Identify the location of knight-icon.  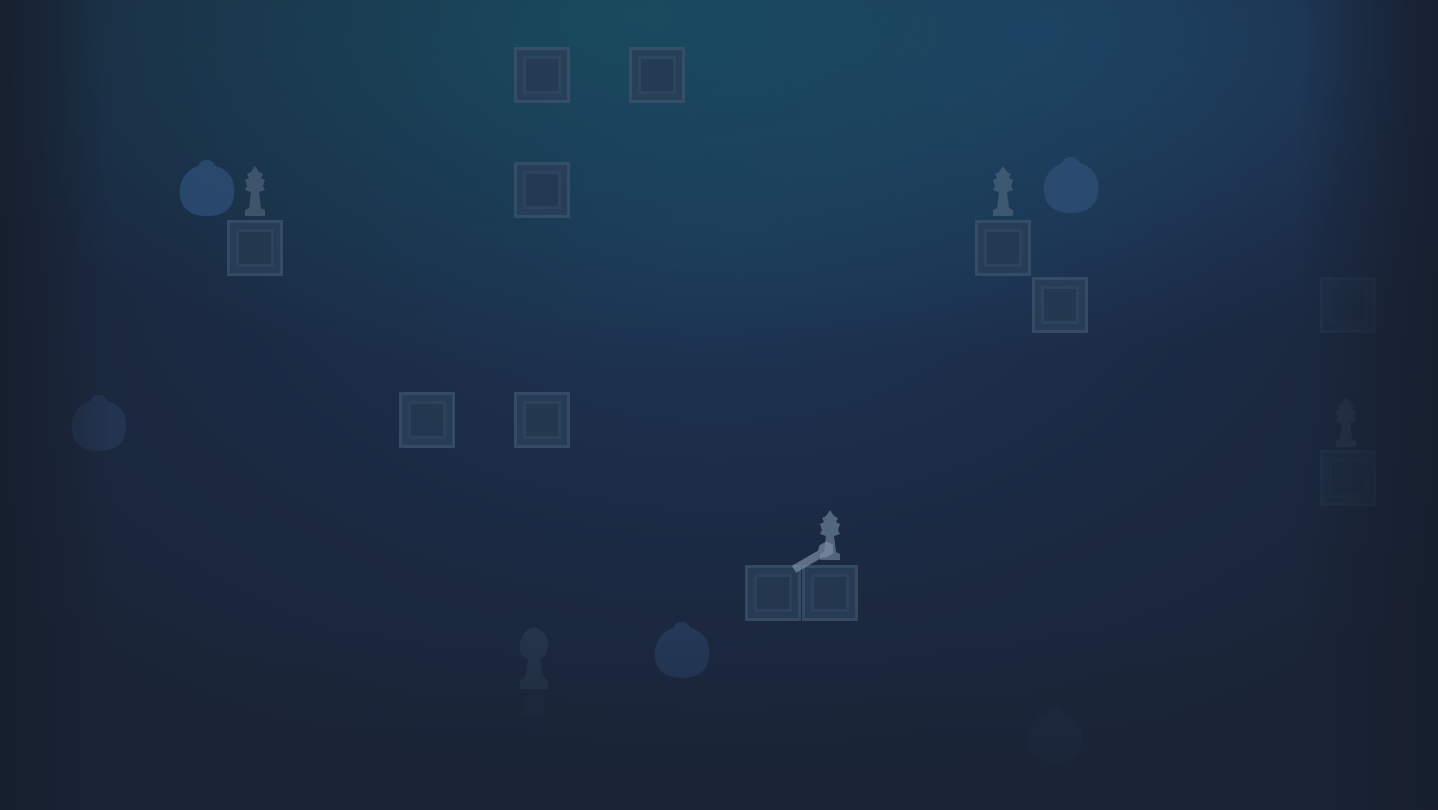
(534, 680).